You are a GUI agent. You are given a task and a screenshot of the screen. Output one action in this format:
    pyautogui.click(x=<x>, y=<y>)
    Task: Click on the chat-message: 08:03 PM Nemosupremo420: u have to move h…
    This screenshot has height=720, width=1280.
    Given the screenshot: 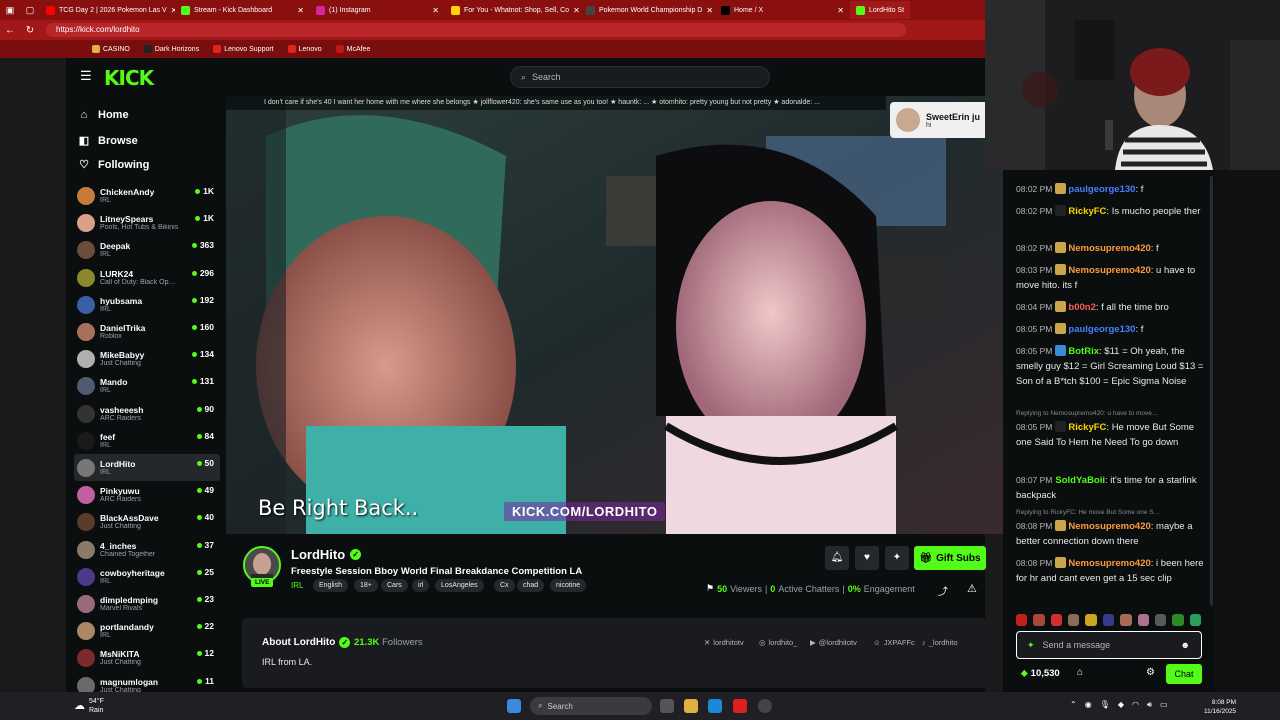 What is the action you would take?
    pyautogui.click(x=1111, y=278)
    